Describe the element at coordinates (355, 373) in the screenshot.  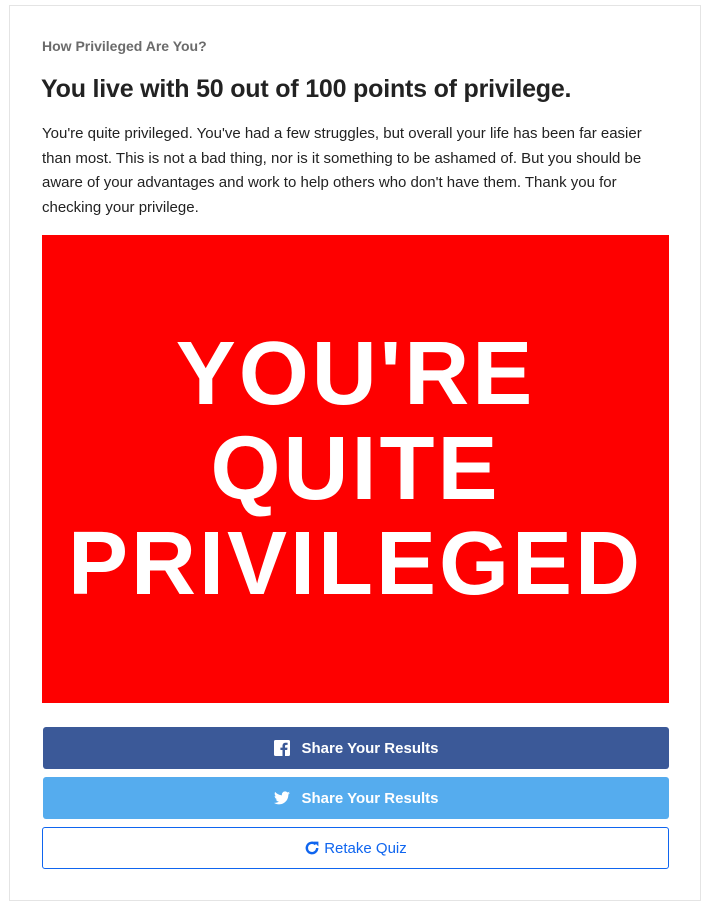
I see `result-image-line-1: YOU'RE` at that location.